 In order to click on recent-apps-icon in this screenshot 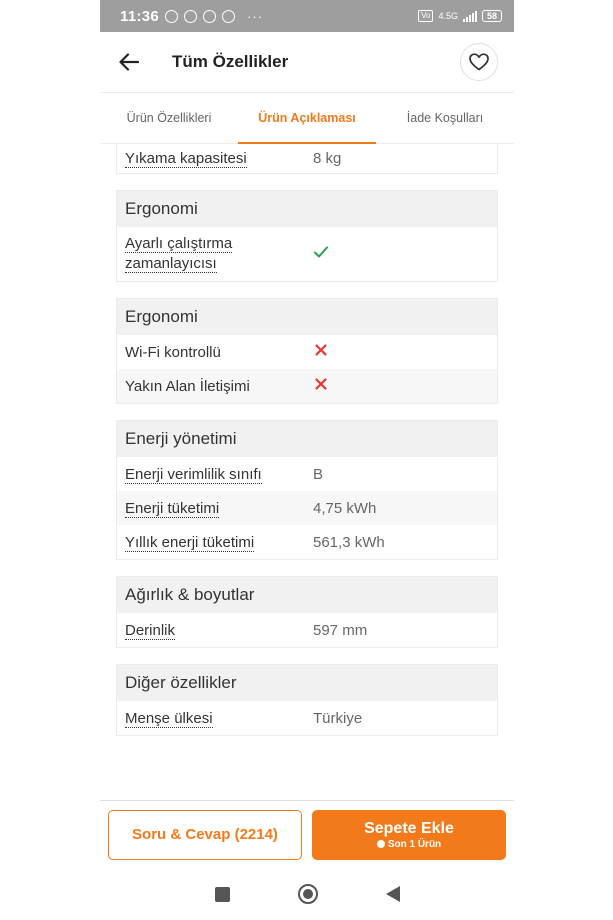, I will do `click(222, 894)`.